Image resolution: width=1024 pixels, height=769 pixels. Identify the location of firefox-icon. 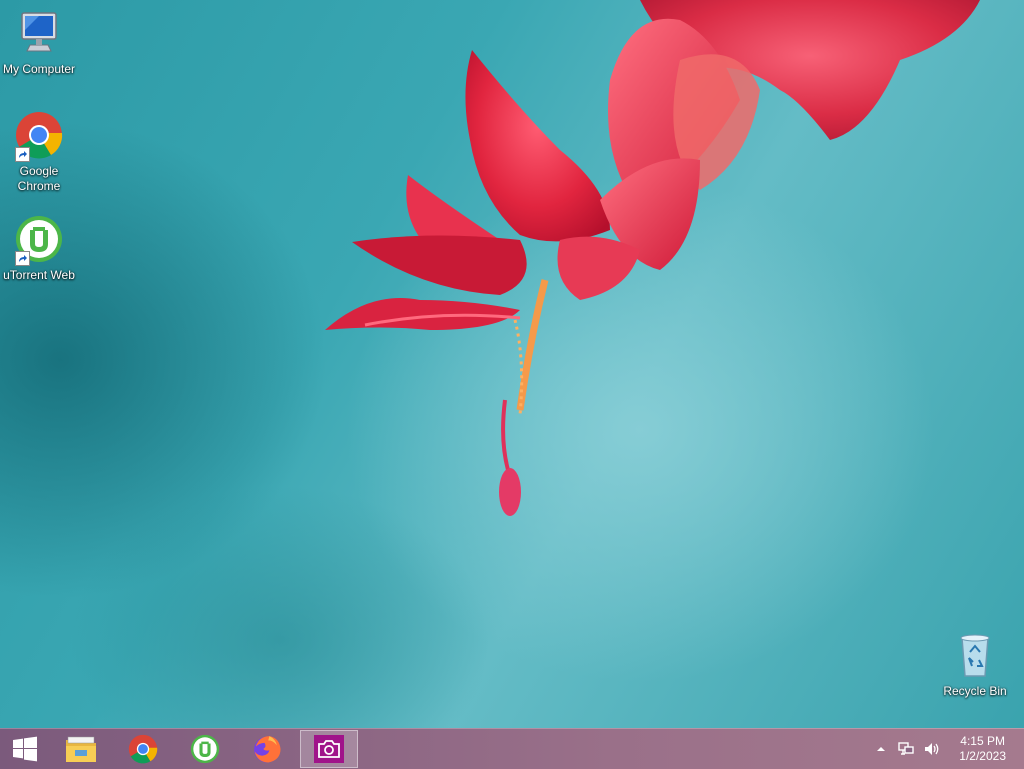
(267, 749).